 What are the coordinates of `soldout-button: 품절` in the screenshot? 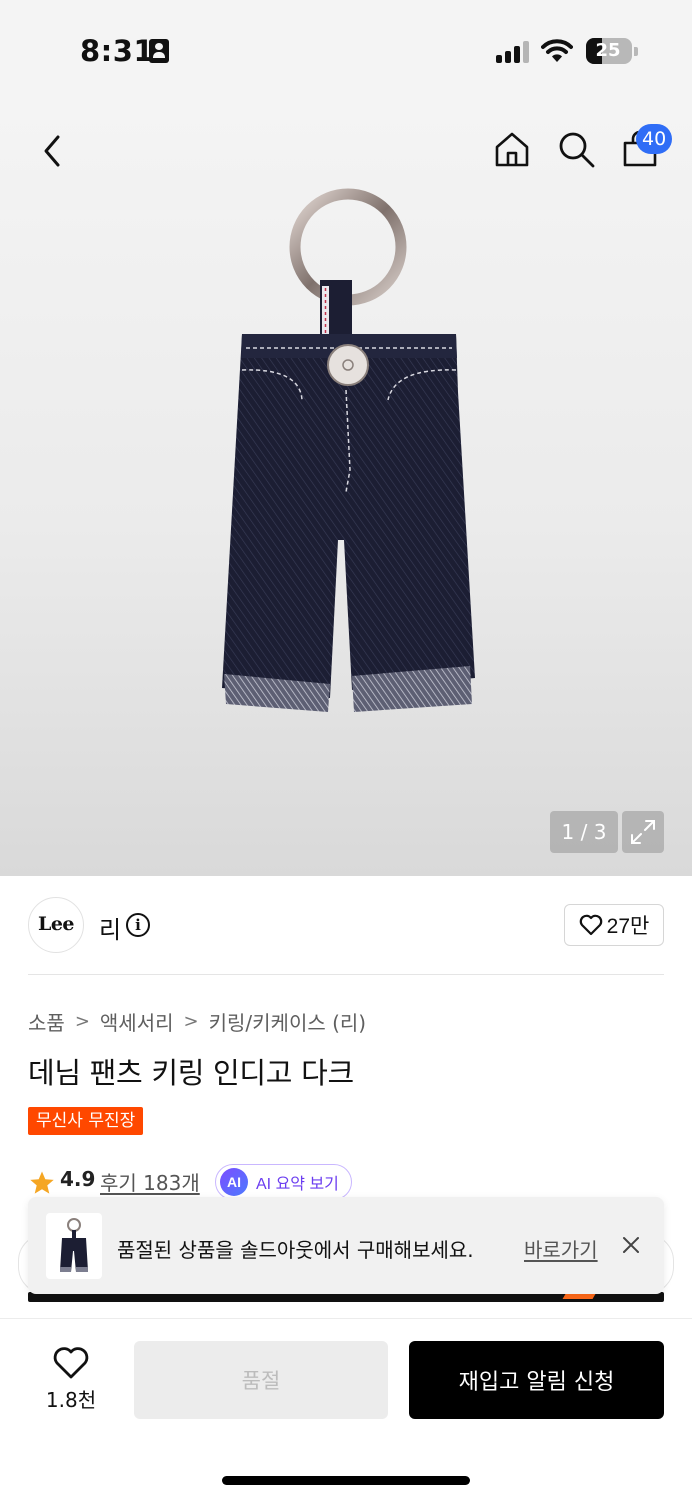 It's located at (261, 1380).